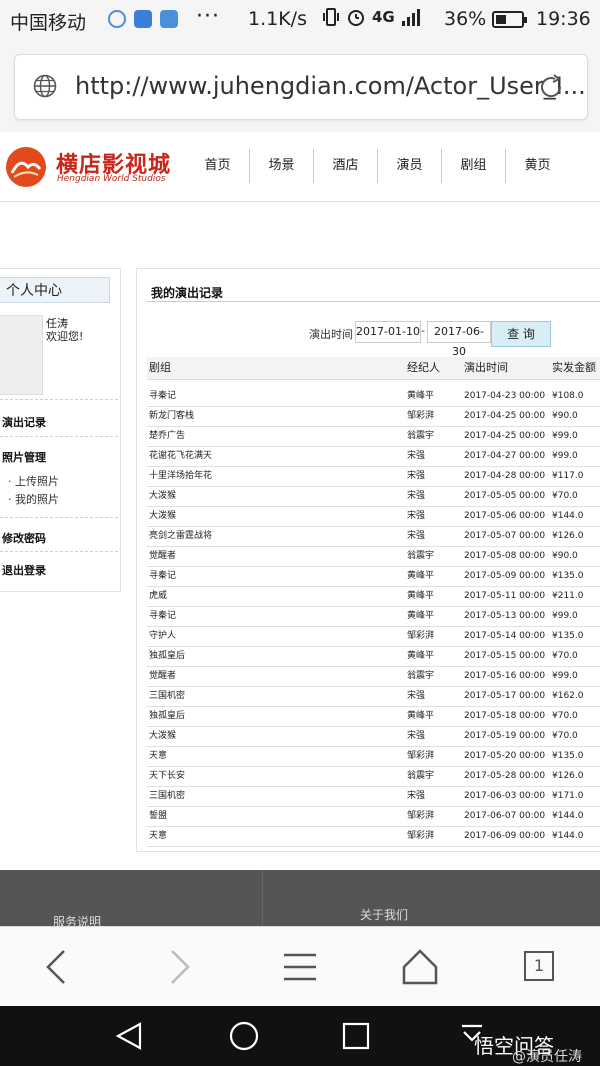 The width and height of the screenshot is (600, 1066). What do you see at coordinates (373, 637) in the screenshot?
I see `table-row: 守护人 邹彩湃 2017-05-14 00:00 ¥135.0` at bounding box center [373, 637].